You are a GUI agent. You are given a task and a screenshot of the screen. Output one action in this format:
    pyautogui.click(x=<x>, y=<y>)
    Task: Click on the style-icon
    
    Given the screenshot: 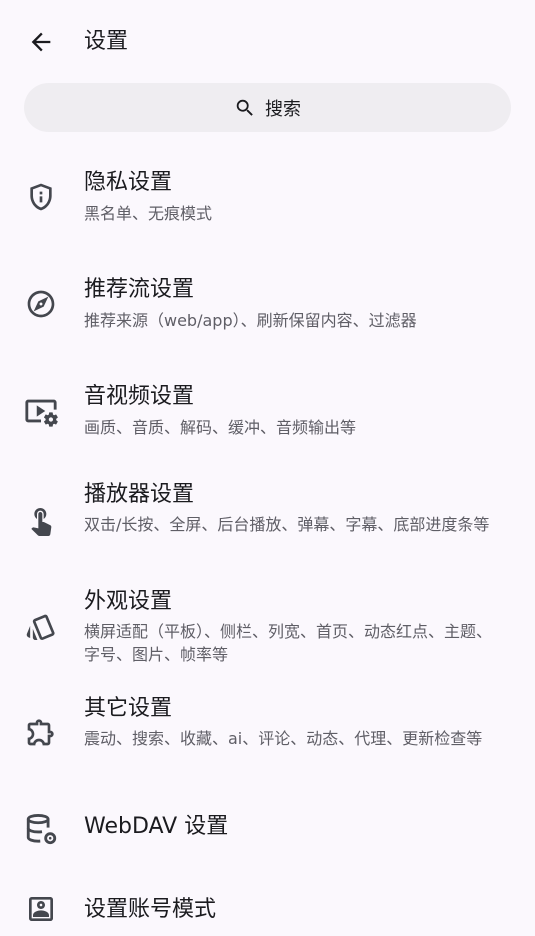 What is the action you would take?
    pyautogui.click(x=41, y=627)
    